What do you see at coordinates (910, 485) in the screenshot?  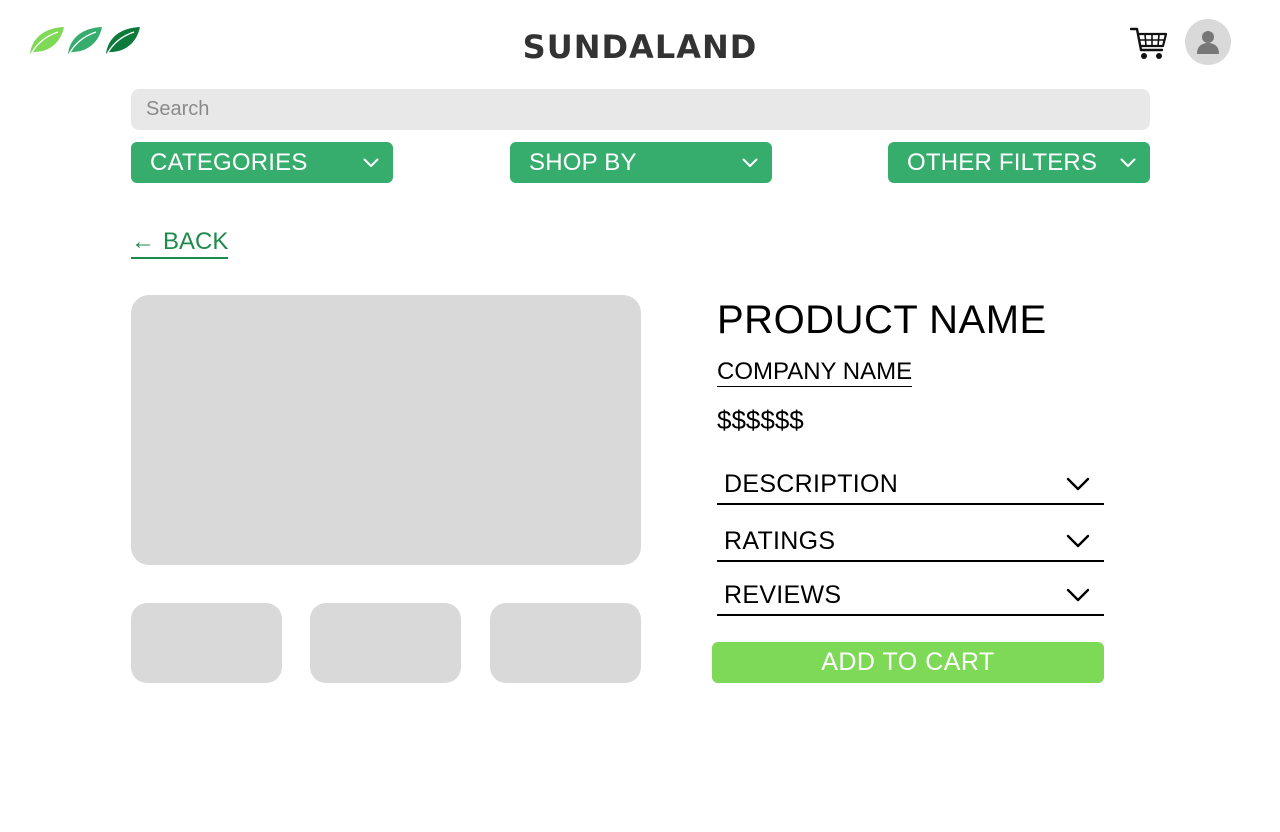 I see `description-accordion: DESCRIPTION` at bounding box center [910, 485].